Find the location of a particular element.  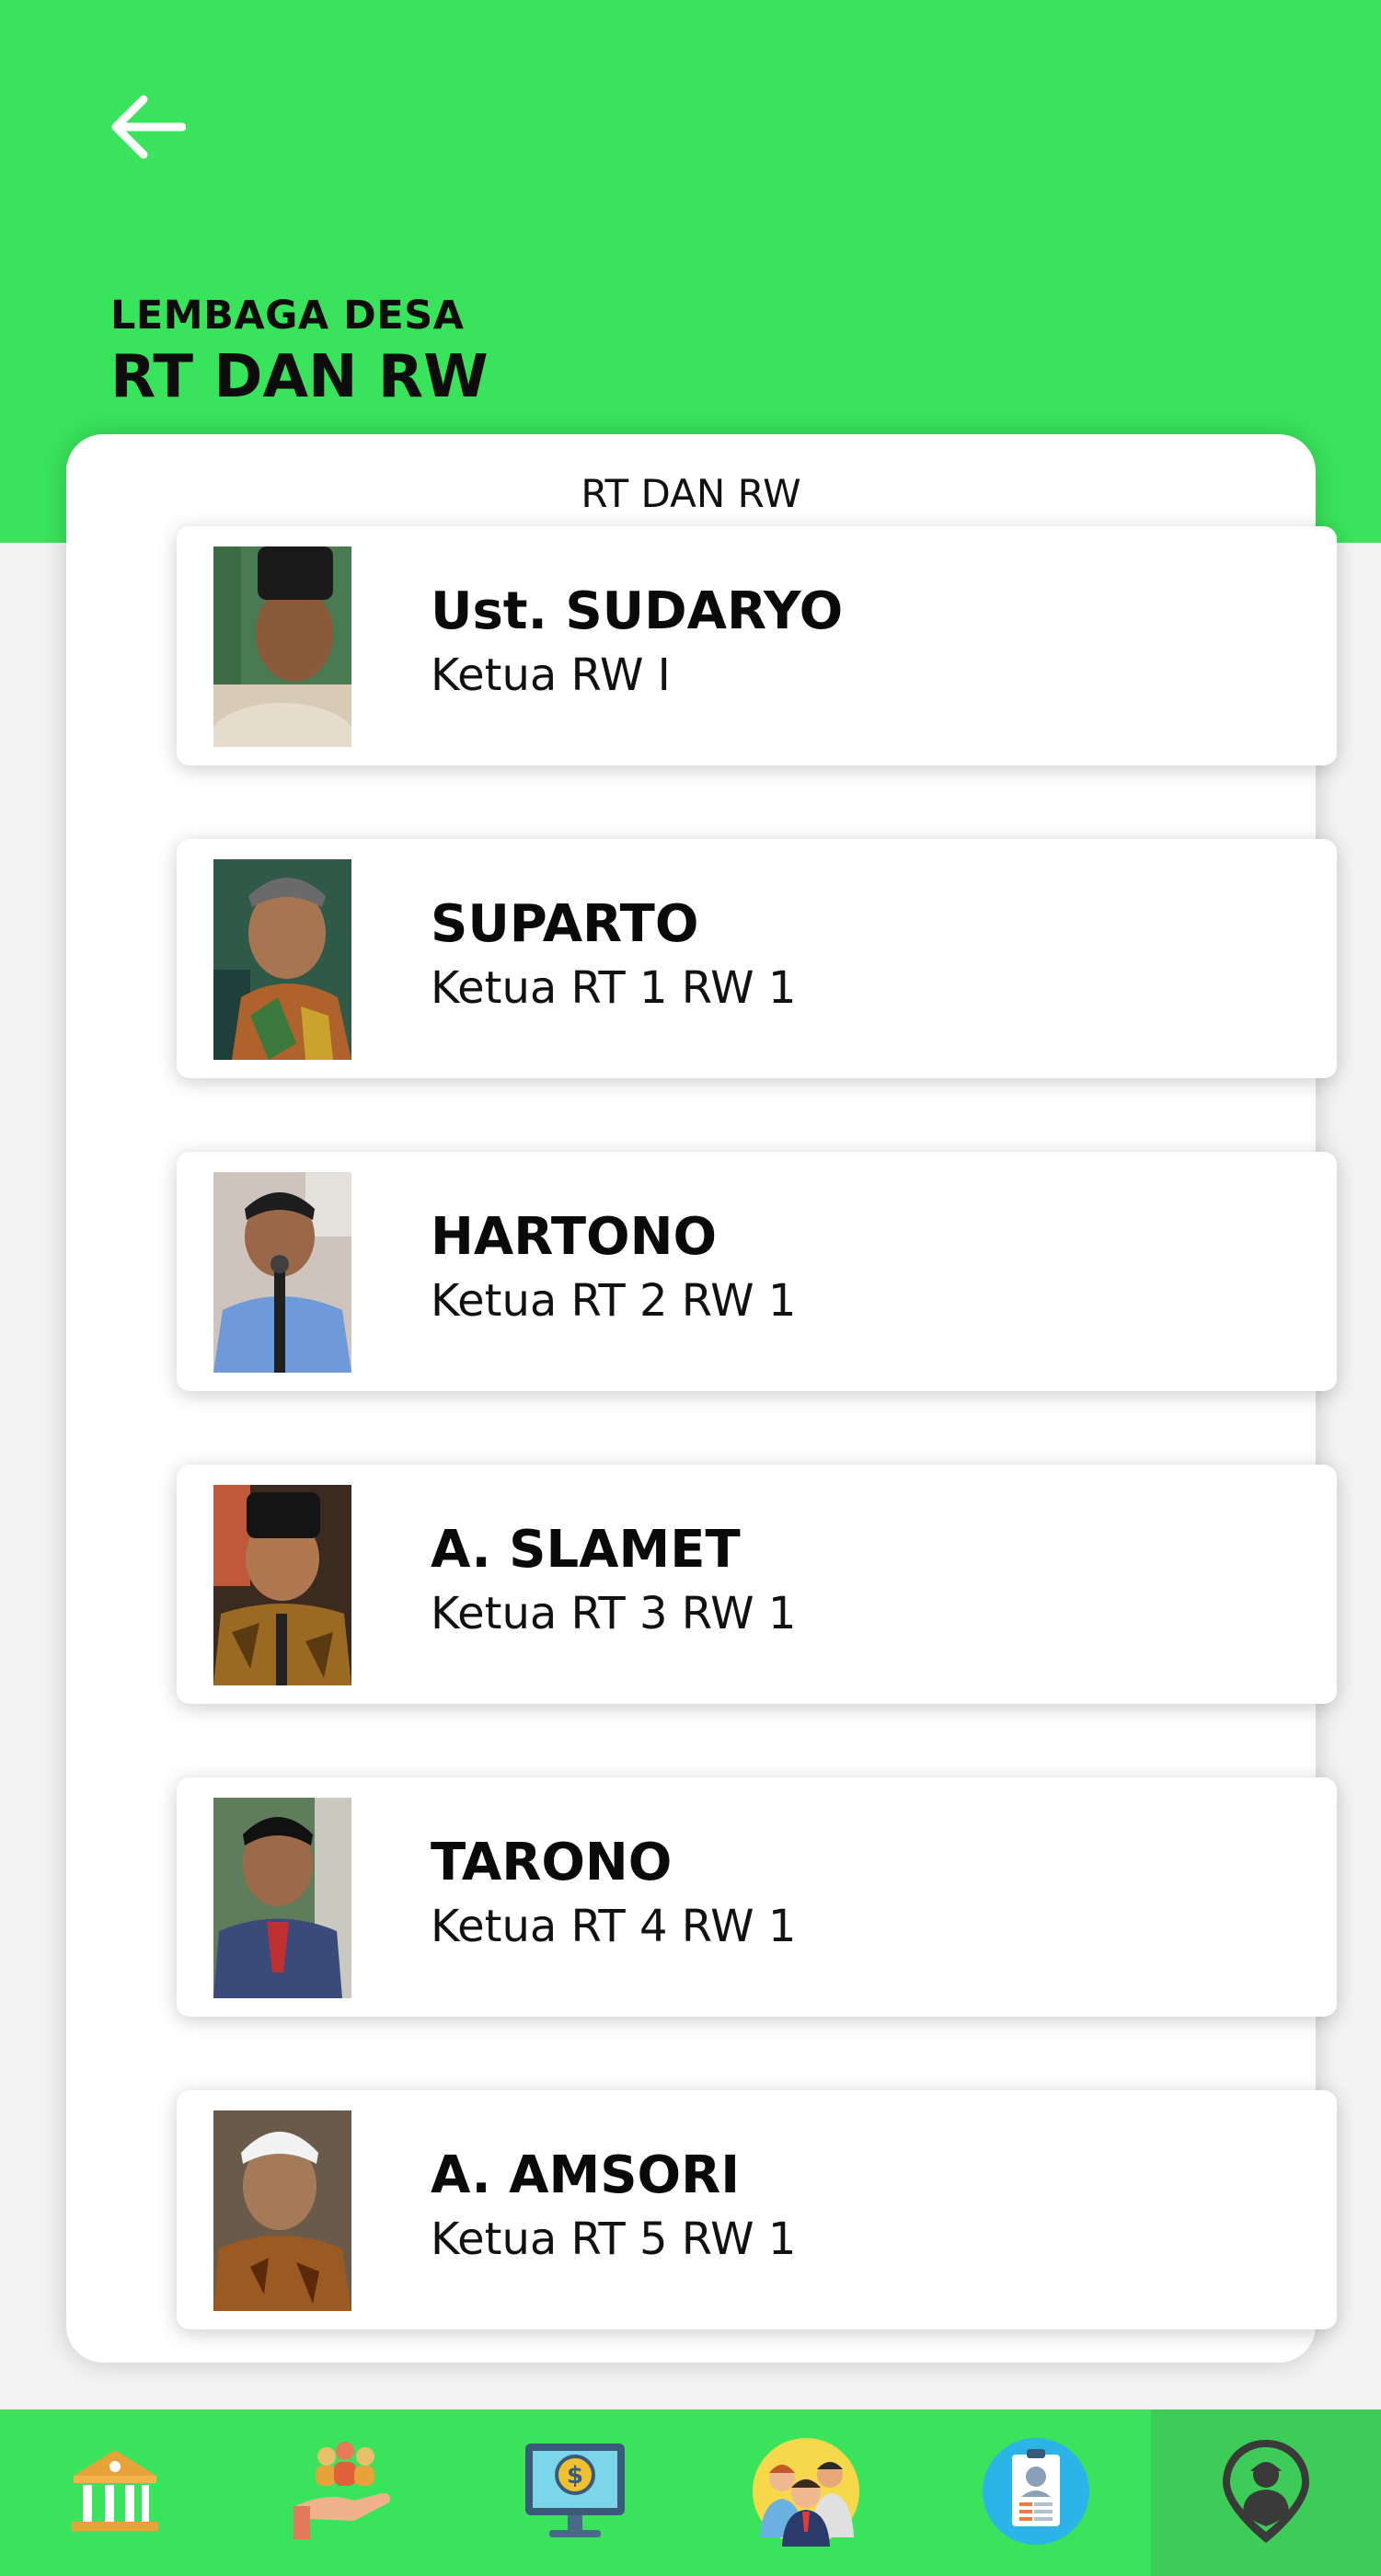

nav-institution is located at coordinates (115, 2492).